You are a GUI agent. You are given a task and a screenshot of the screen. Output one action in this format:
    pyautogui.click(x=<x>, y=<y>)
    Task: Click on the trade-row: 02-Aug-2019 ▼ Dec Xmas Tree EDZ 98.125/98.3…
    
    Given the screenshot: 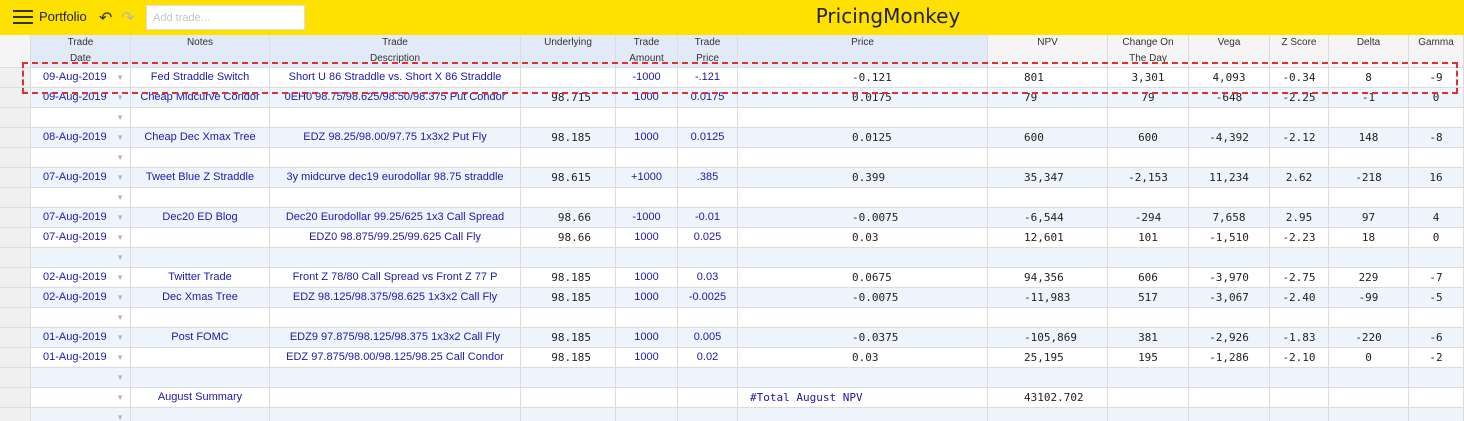 What is the action you would take?
    pyautogui.click(x=732, y=298)
    